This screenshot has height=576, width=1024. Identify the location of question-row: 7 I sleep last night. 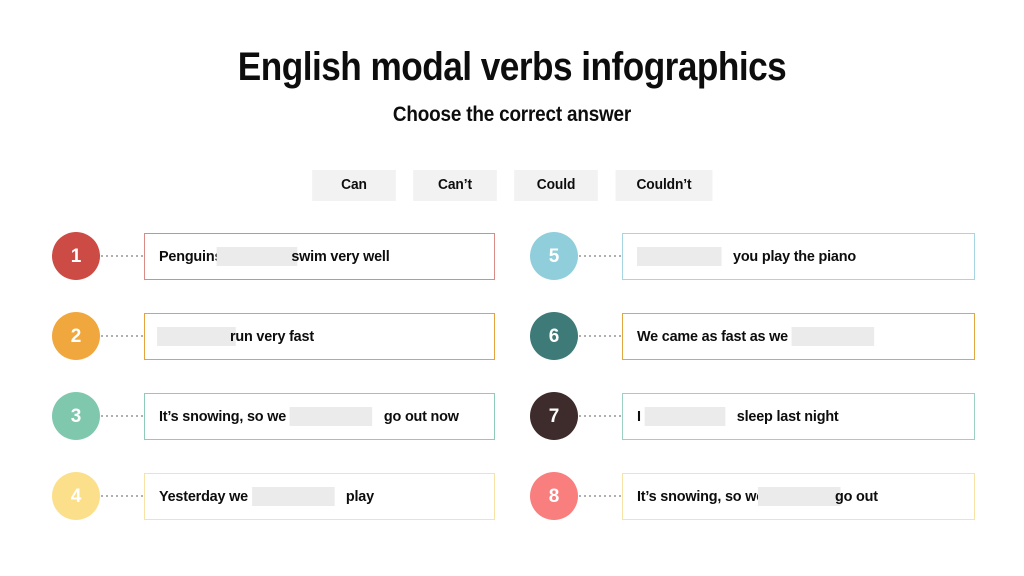
(752, 416).